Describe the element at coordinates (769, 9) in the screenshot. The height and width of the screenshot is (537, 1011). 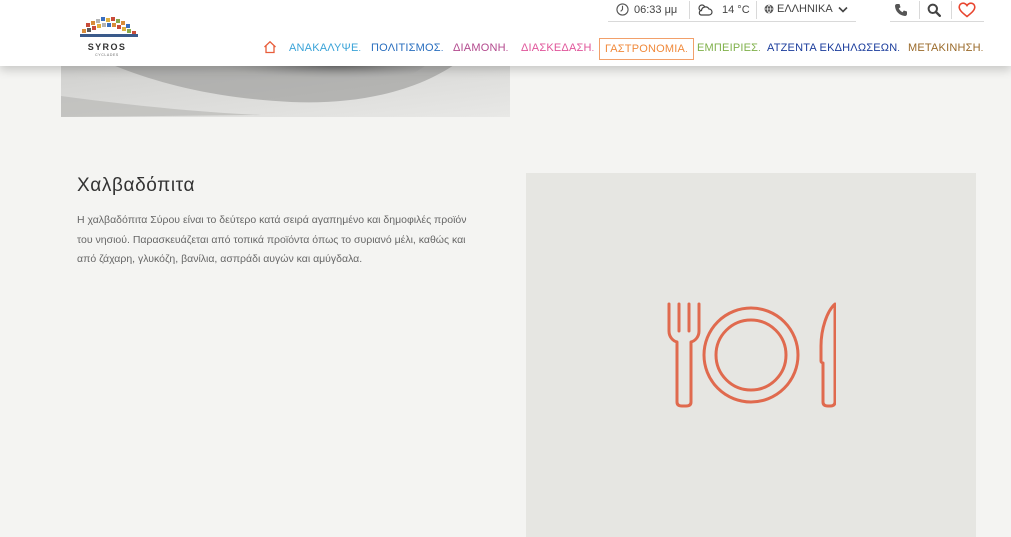
I see `globe-icon` at that location.